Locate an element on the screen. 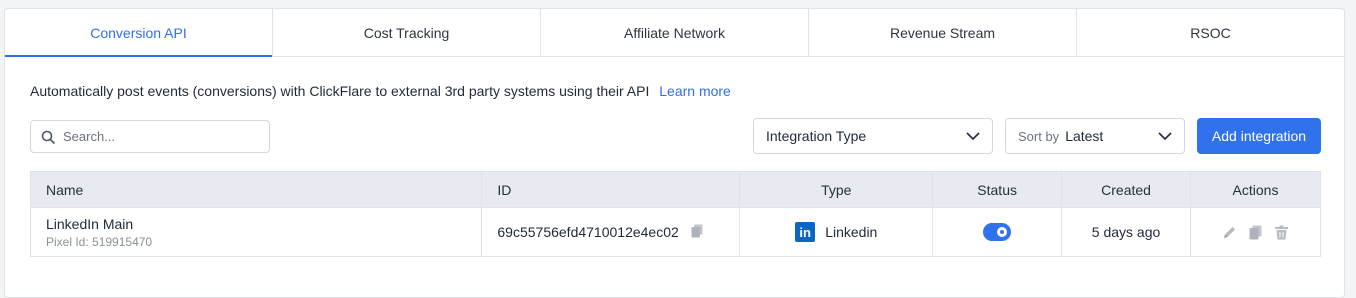 The height and width of the screenshot is (298, 1356). search-box is located at coordinates (150, 136).